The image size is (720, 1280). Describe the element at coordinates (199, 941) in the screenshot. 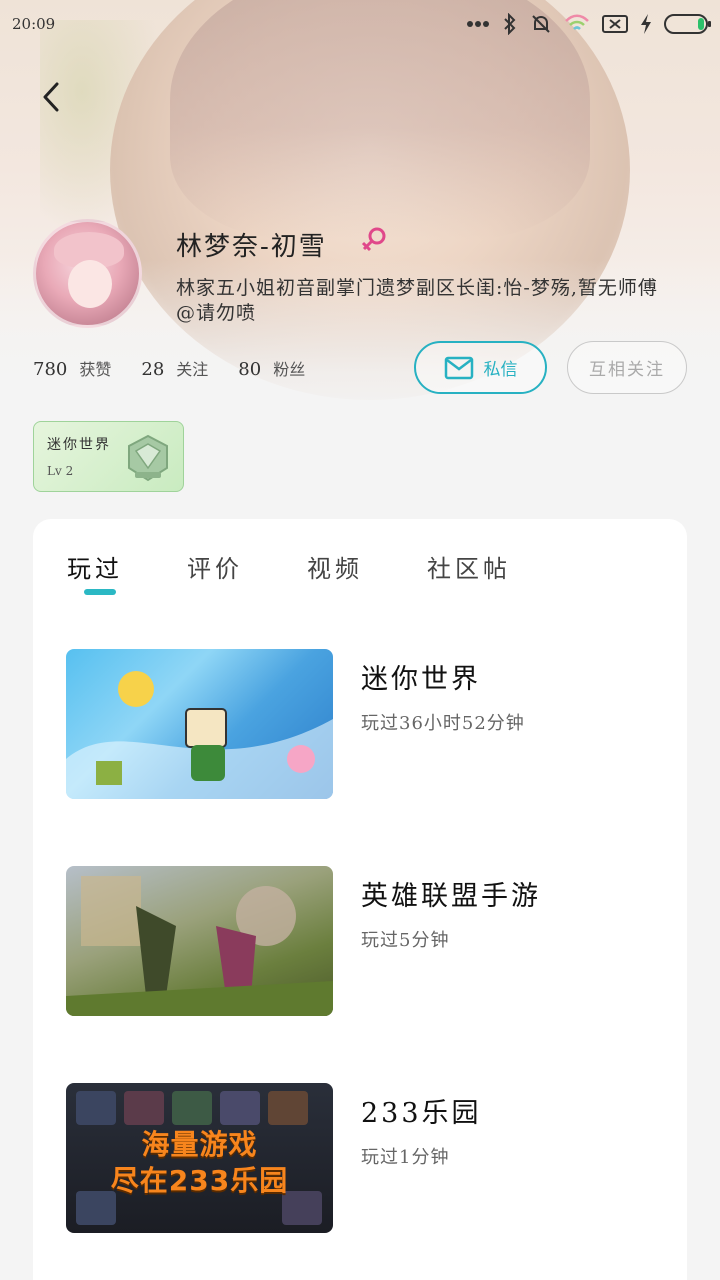

I see `game-thumbnail-lol-mobile` at that location.